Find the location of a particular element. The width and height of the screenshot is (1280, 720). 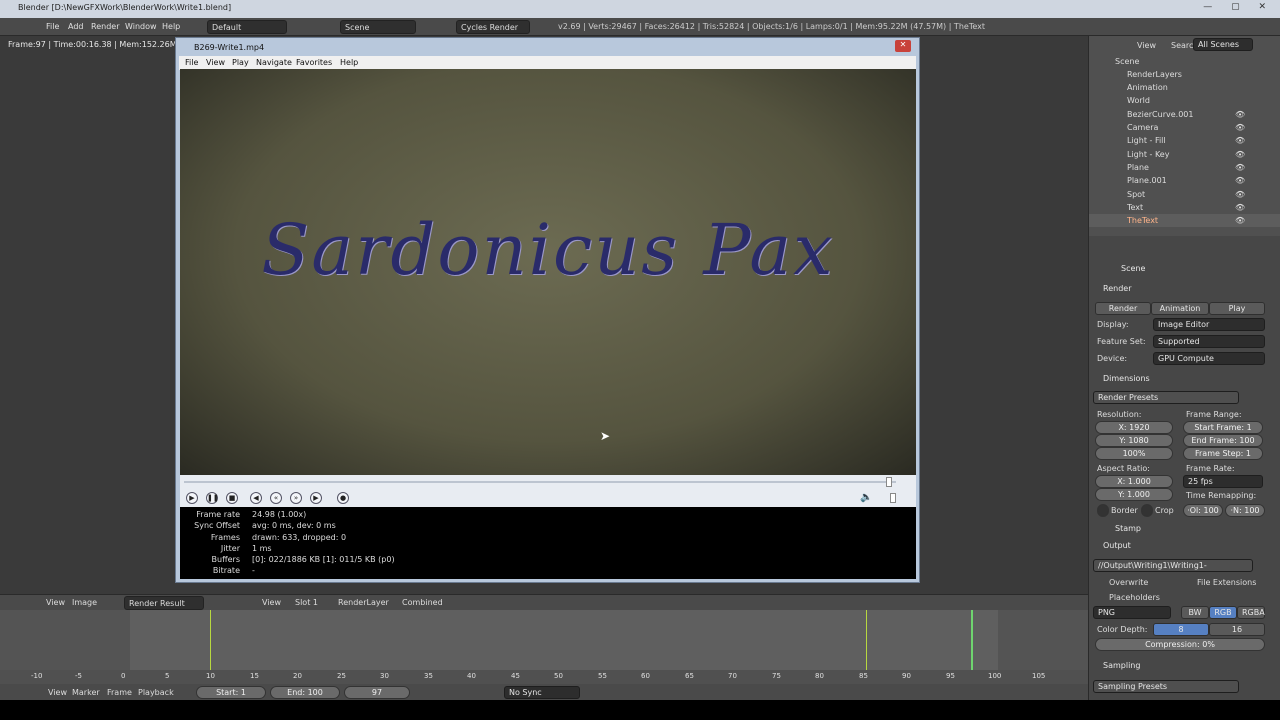

time-remap-old: ·Ol: 100 is located at coordinates (1203, 510).